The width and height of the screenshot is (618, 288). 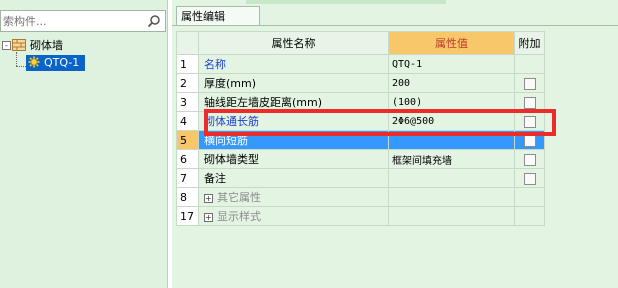 I want to click on property-value: 2Φ6@500, so click(x=451, y=121).